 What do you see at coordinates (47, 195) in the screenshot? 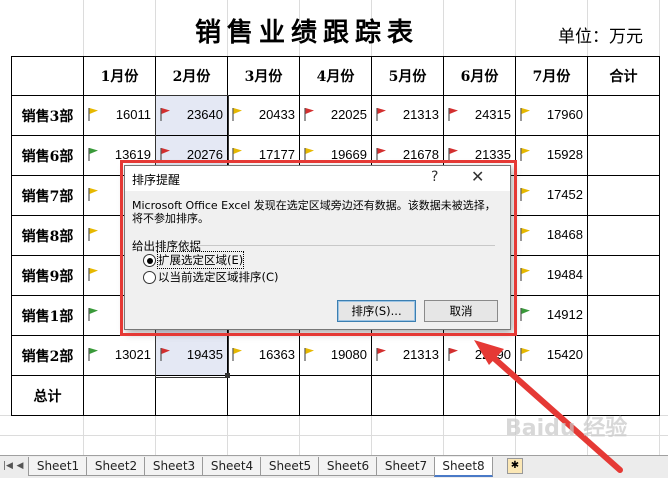
I see `row-label: 销售7部` at bounding box center [47, 195].